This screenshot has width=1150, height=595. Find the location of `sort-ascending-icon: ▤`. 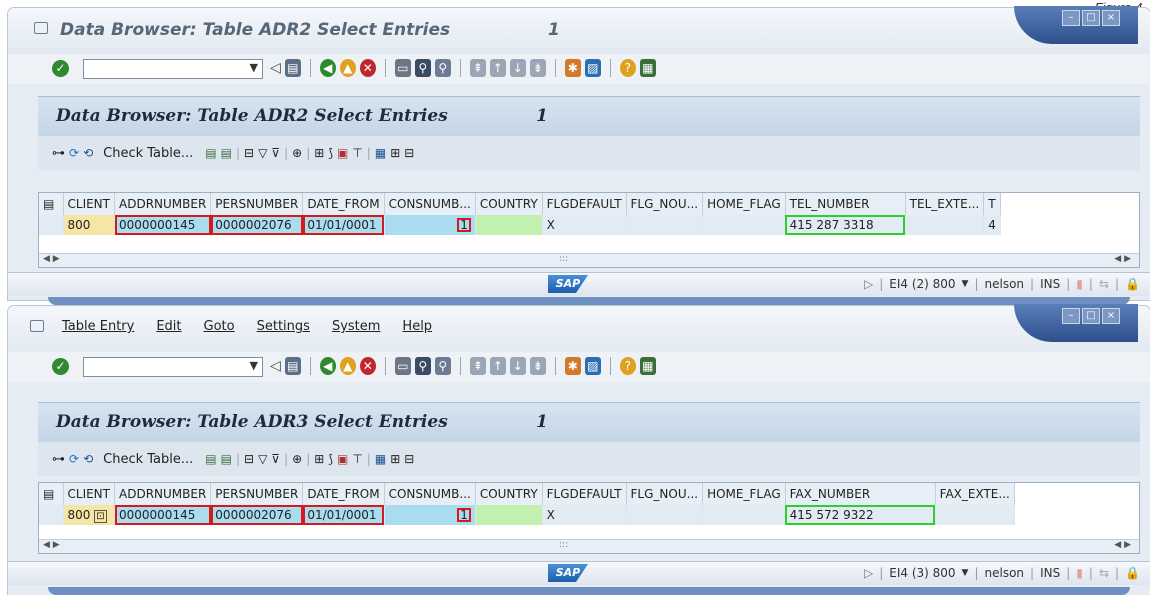

sort-ascending-icon: ▤ is located at coordinates (210, 153).